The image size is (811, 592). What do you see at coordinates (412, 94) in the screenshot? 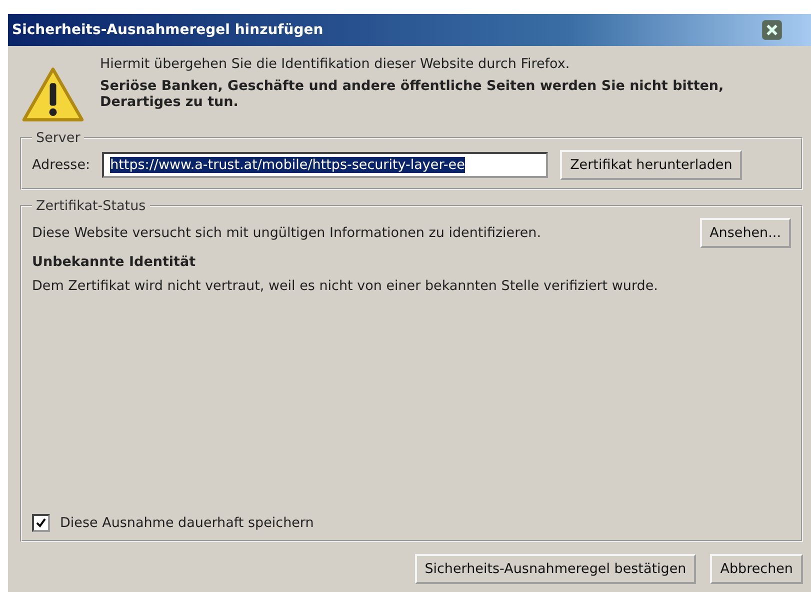
I see `warning-text: Seriöse Banken, Geschäfte und andere öffentliche Seiten werden Sie nicht bitten, Derartiges zu tun.` at bounding box center [412, 94].